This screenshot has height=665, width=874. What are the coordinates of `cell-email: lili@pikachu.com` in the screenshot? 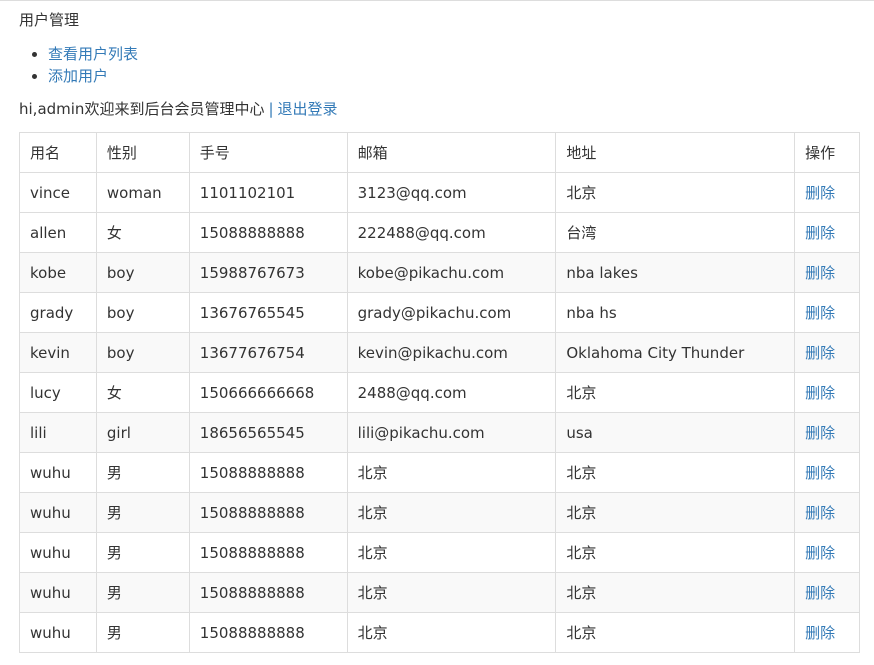 It's located at (451, 432).